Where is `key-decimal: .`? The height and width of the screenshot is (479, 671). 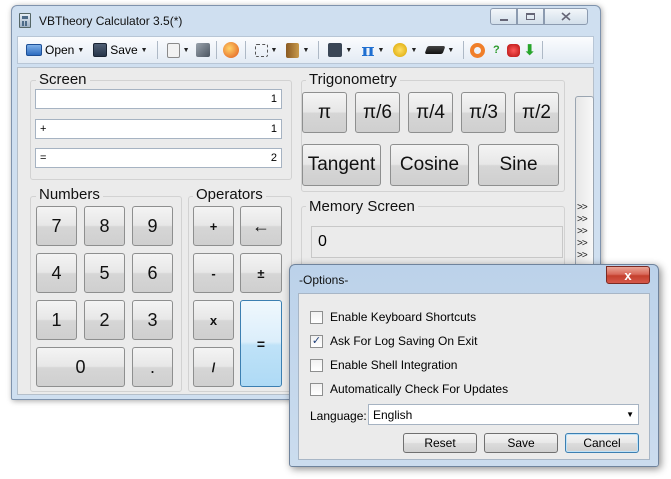 key-decimal: . is located at coordinates (152, 367).